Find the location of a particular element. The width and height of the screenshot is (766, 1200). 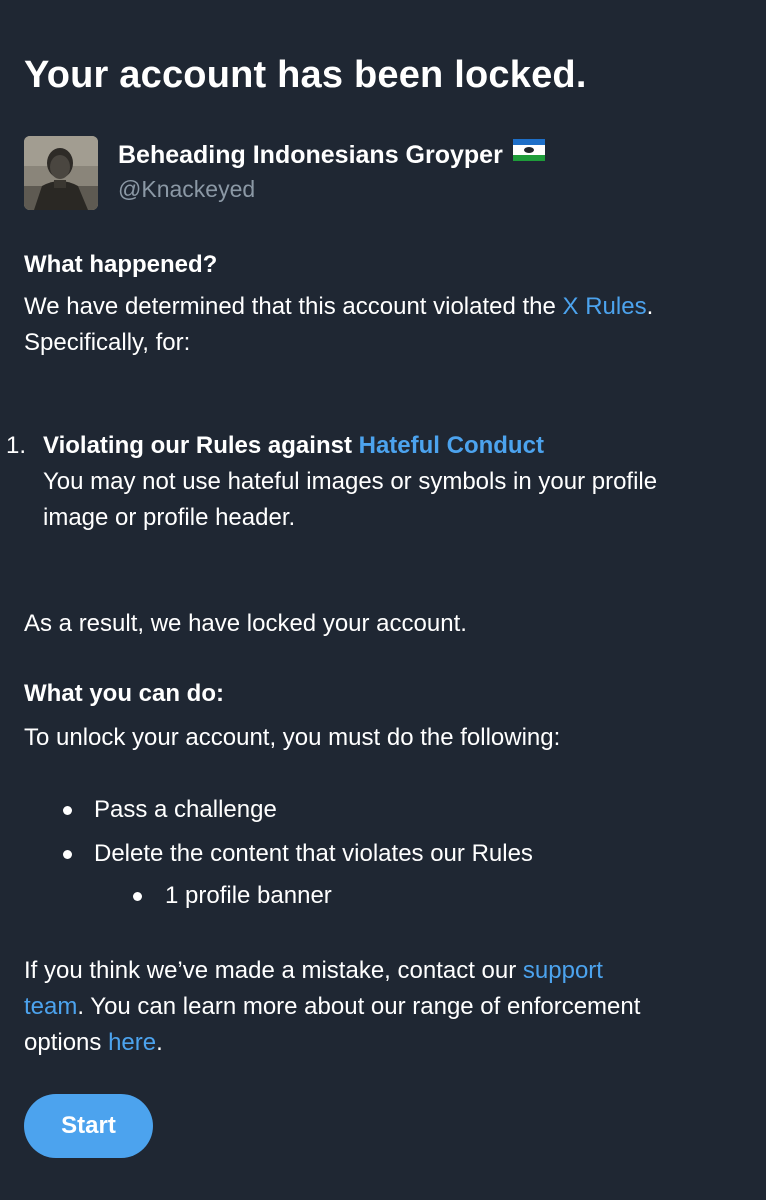

avatar-photo-icon is located at coordinates (61, 173).